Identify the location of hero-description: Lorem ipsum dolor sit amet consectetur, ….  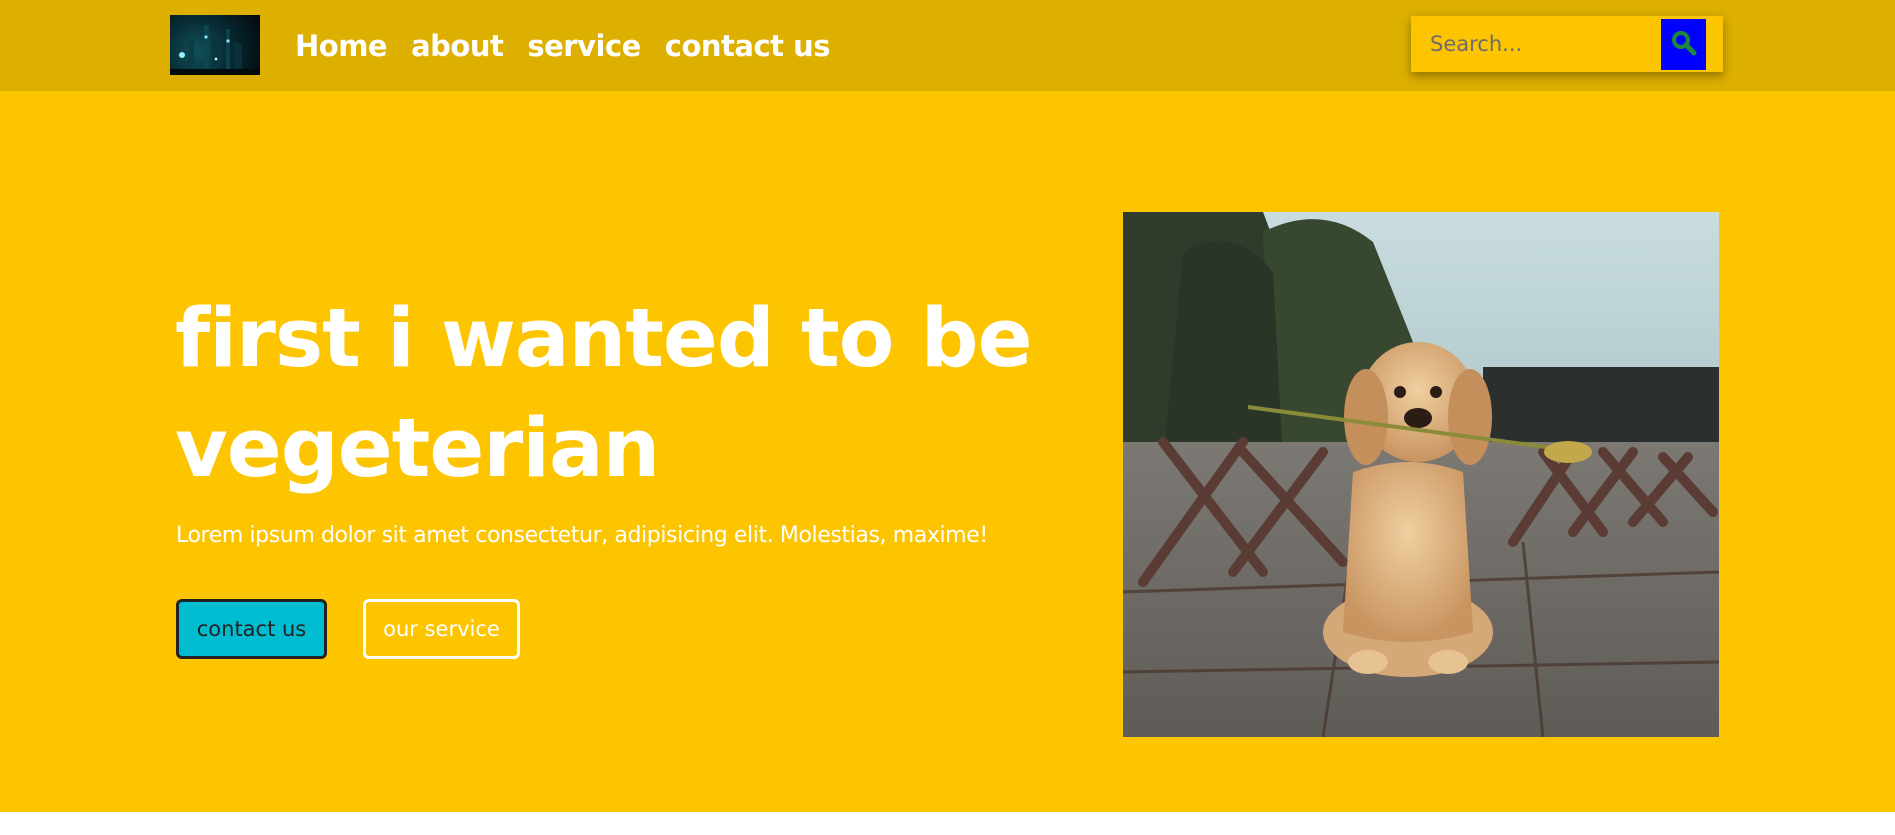
(582, 535).